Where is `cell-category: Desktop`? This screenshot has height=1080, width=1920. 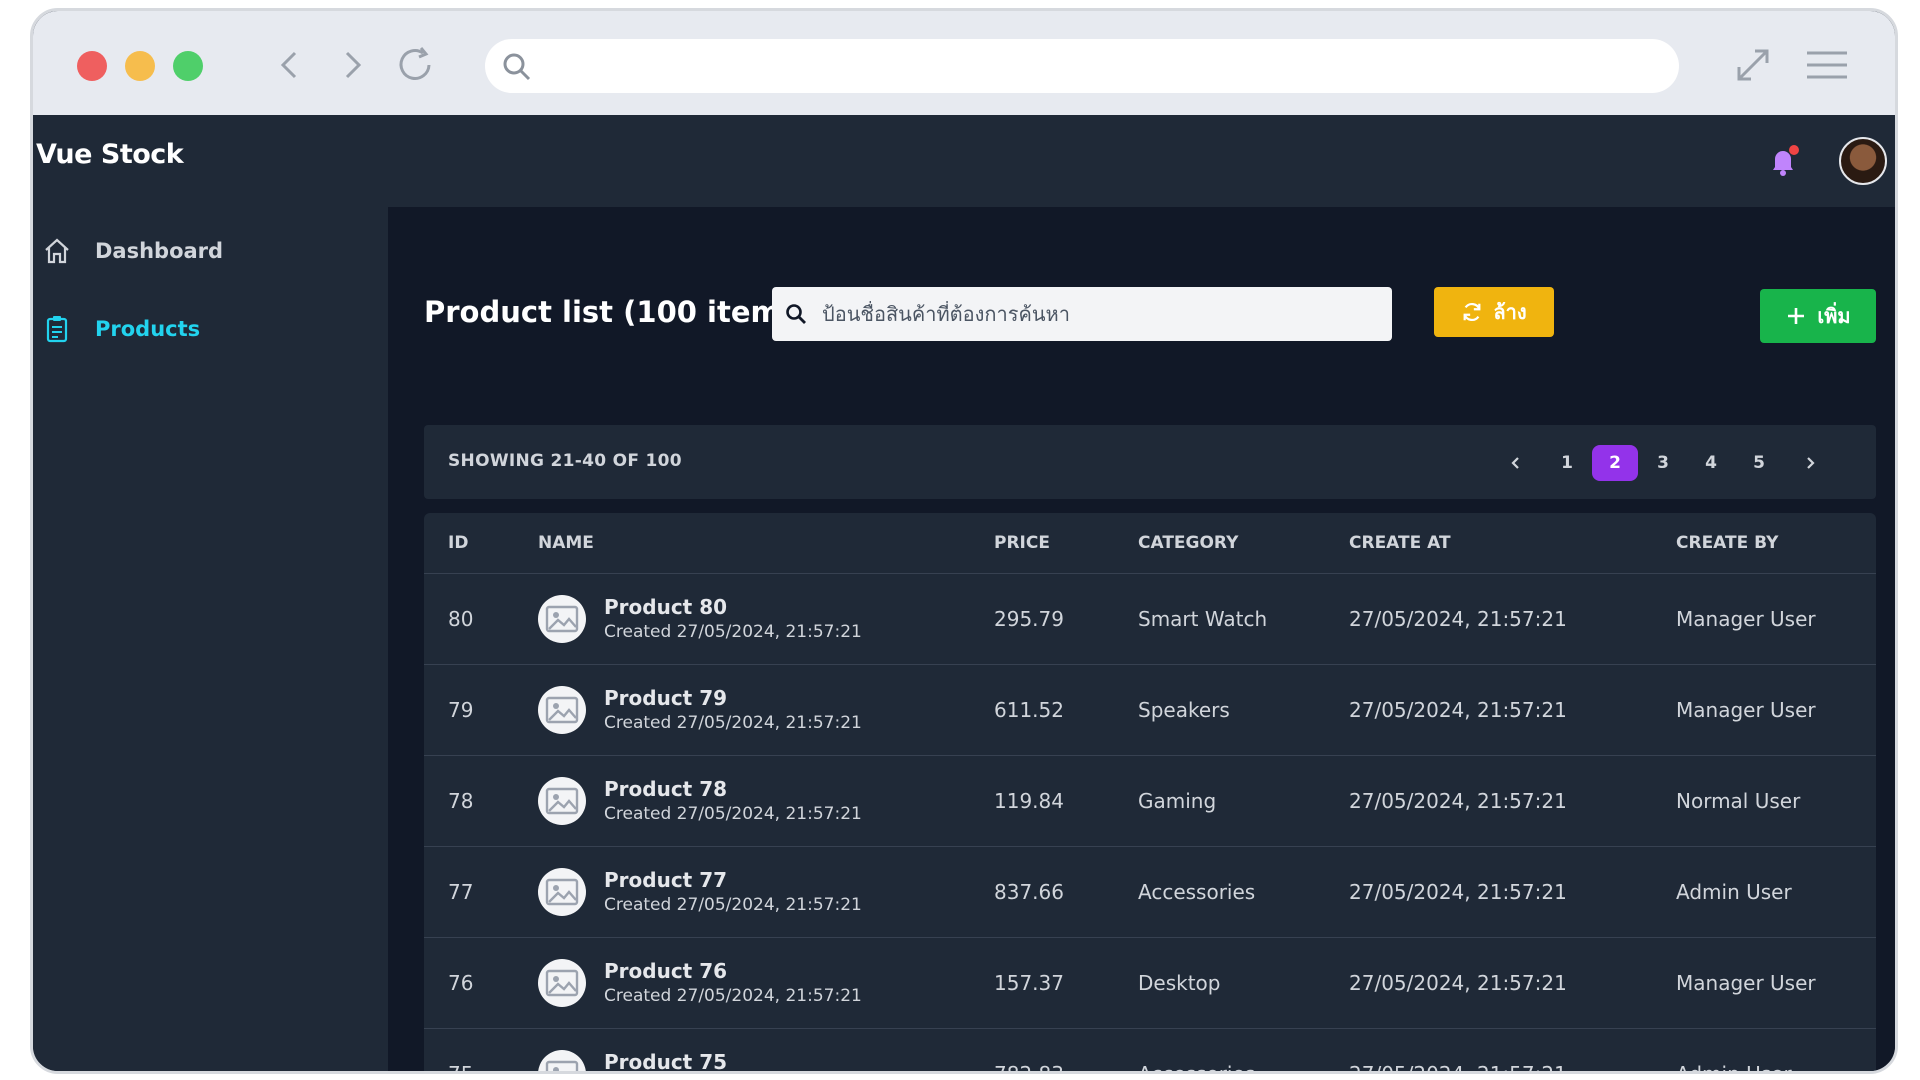 cell-category: Desktop is located at coordinates (1243, 983).